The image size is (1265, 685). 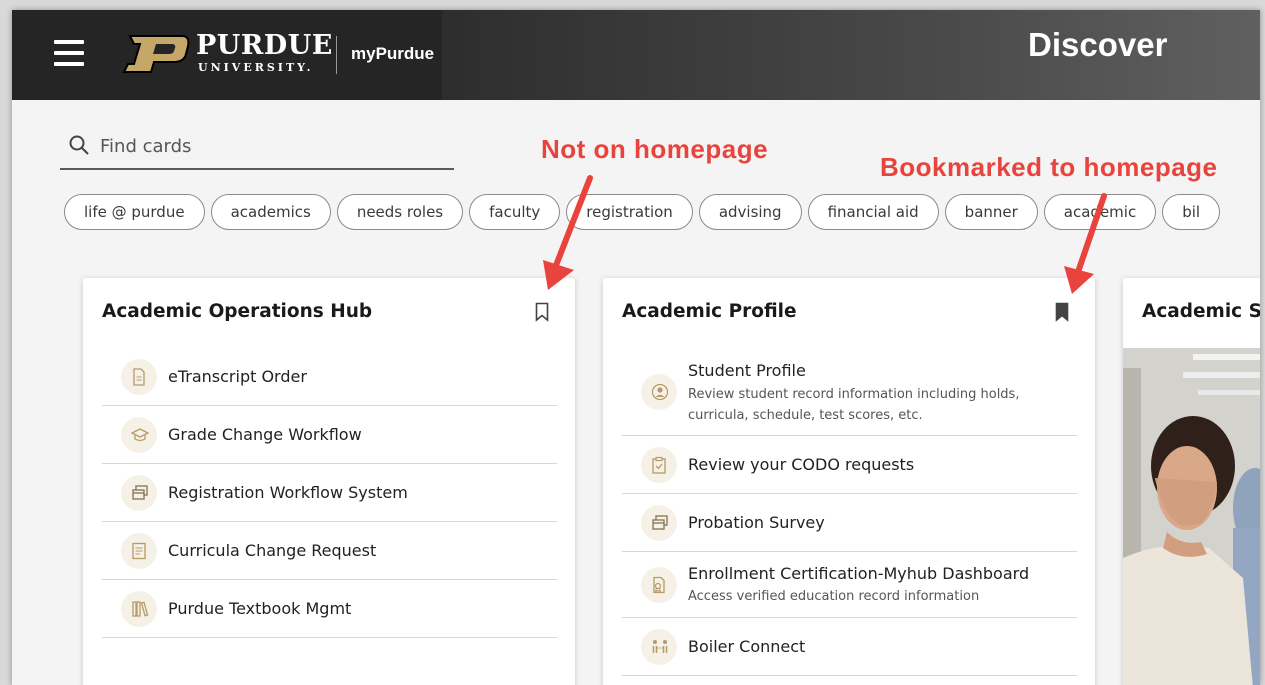 What do you see at coordinates (392, 54) in the screenshot?
I see `app-name: myPurdue` at bounding box center [392, 54].